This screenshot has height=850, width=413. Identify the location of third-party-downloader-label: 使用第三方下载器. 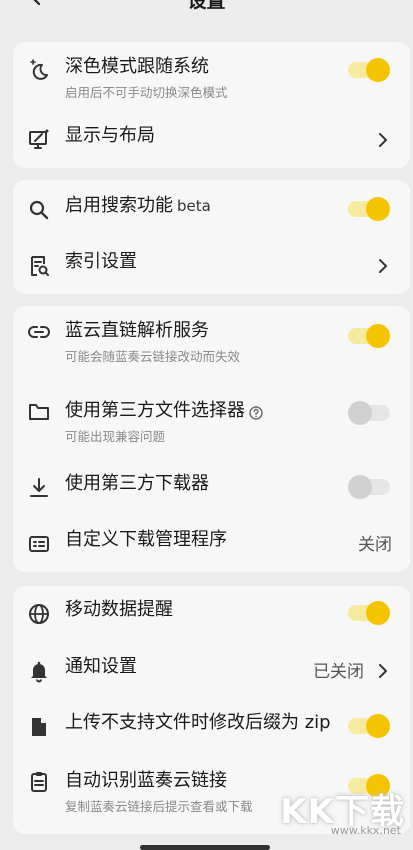
(137, 483).